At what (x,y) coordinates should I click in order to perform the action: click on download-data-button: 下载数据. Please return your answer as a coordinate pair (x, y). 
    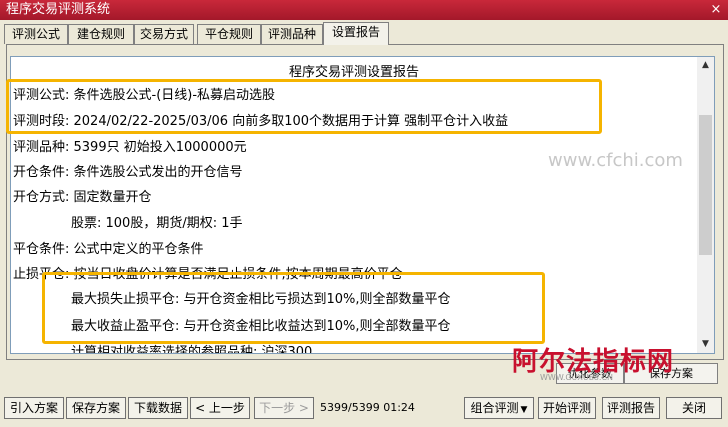
    Looking at the image, I should click on (158, 408).